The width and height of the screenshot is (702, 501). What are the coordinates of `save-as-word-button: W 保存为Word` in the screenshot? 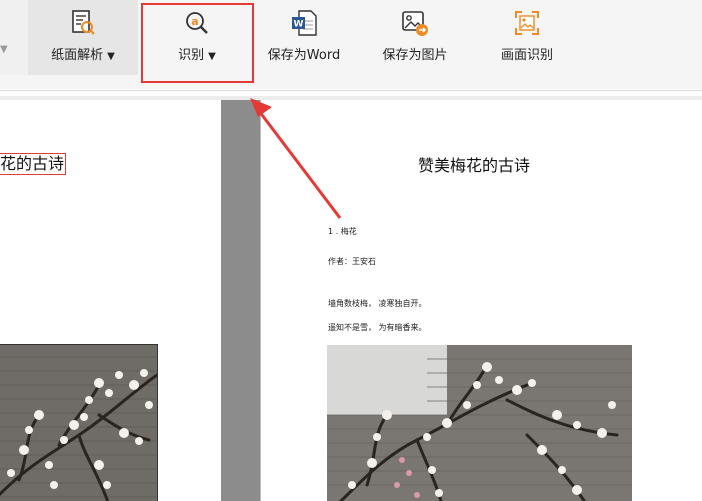 It's located at (304, 37).